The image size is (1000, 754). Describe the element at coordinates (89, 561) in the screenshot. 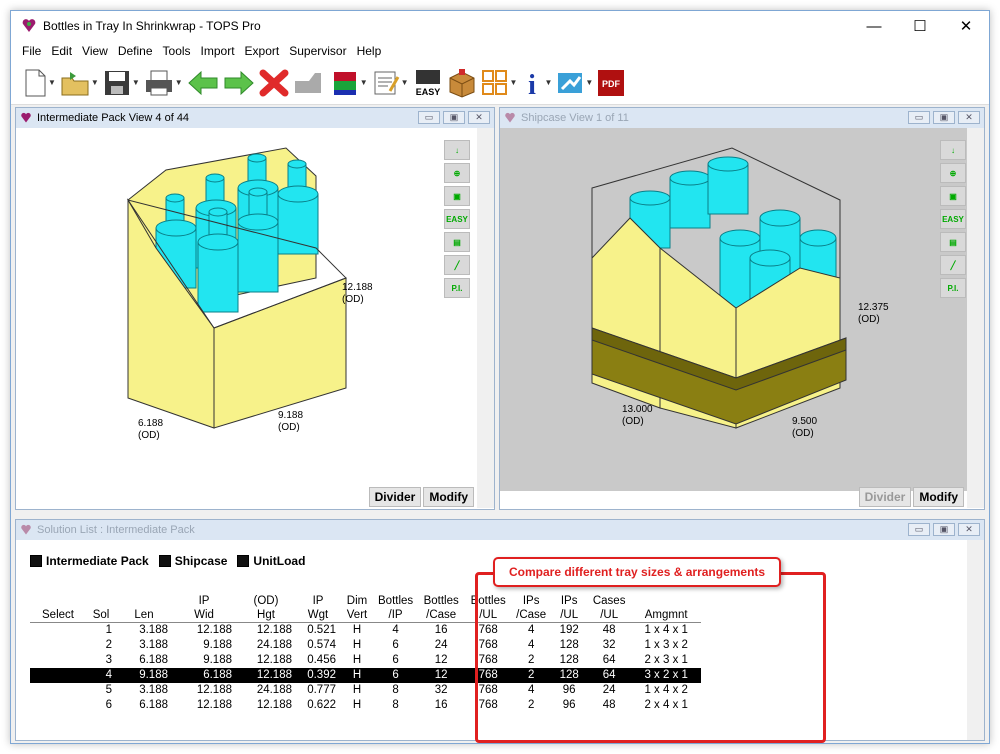

I see `tab-intermediate-pack: Intermediate Pack` at that location.